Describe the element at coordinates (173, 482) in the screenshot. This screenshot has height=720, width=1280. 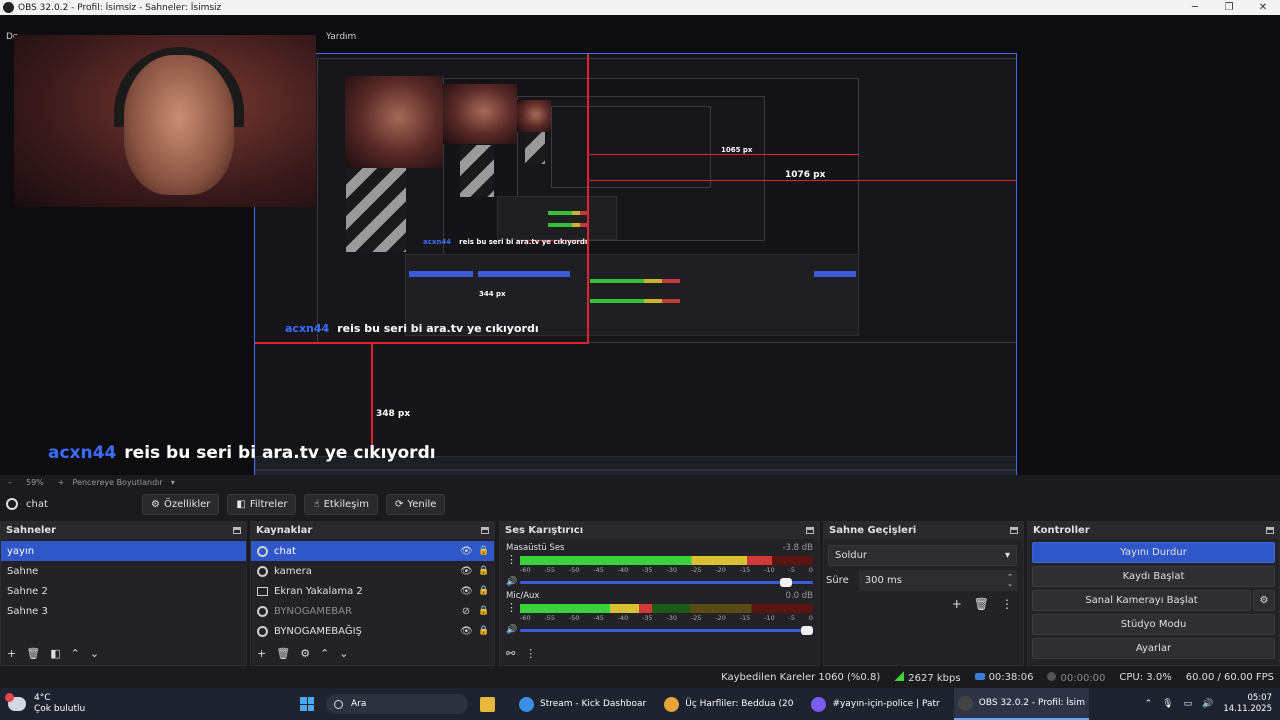
I see `chevron-down-icon: ▾` at that location.